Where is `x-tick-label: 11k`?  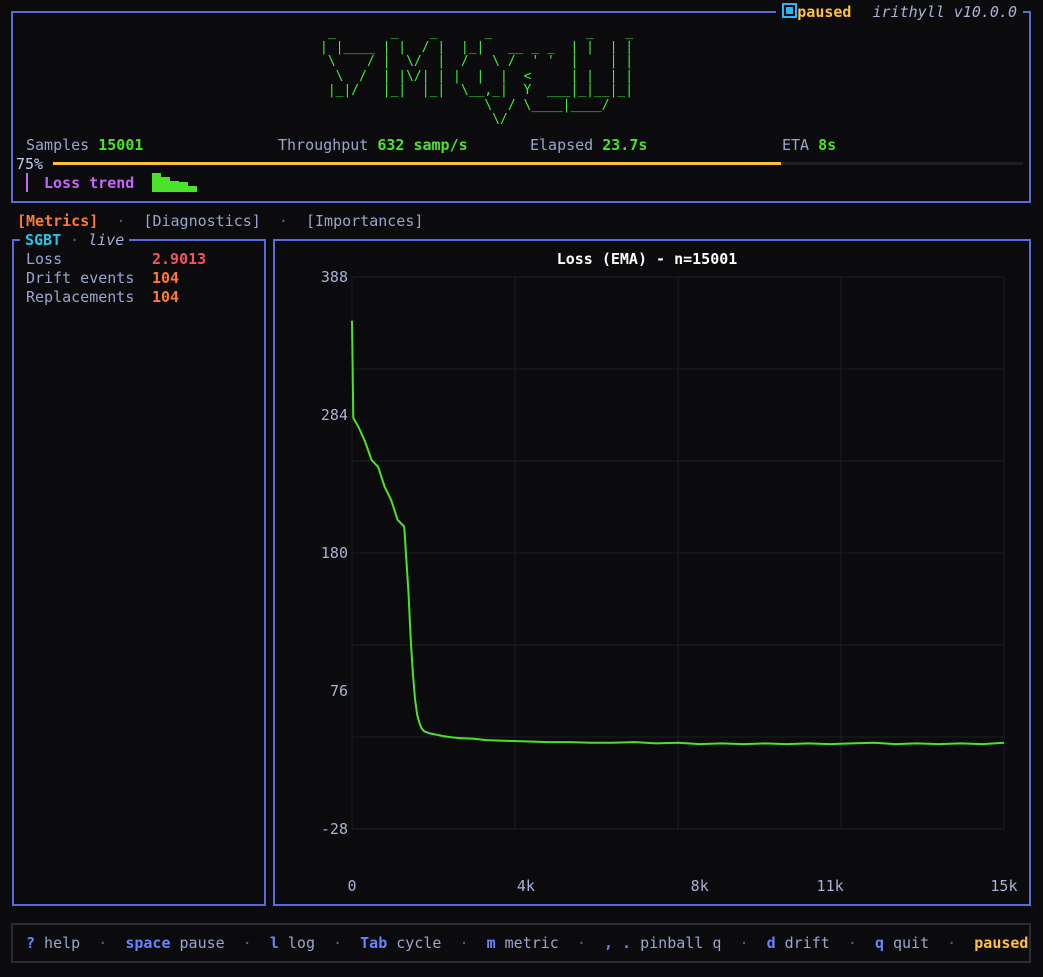 x-tick-label: 11k is located at coordinates (830, 886).